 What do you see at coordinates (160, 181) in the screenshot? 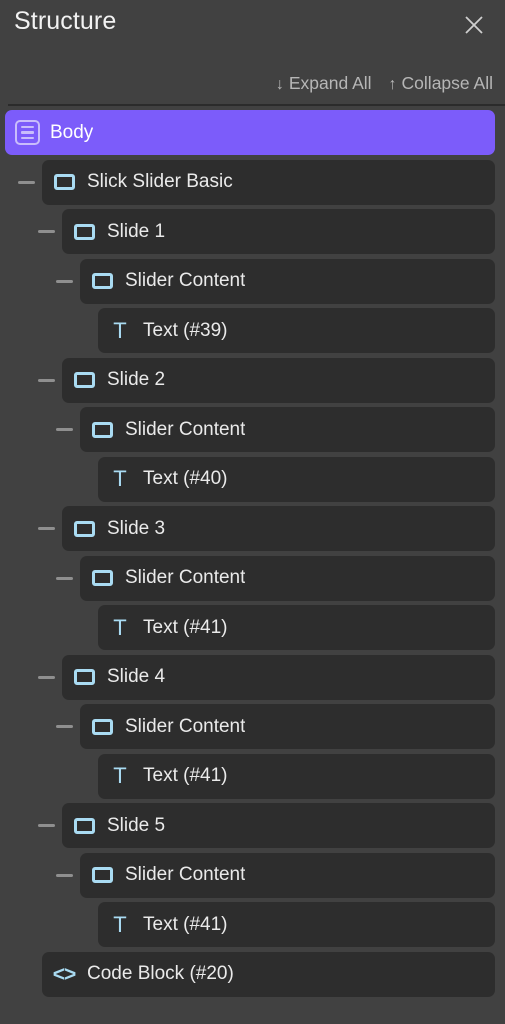
I see `tree-row-label: Slick Slider Basic` at bounding box center [160, 181].